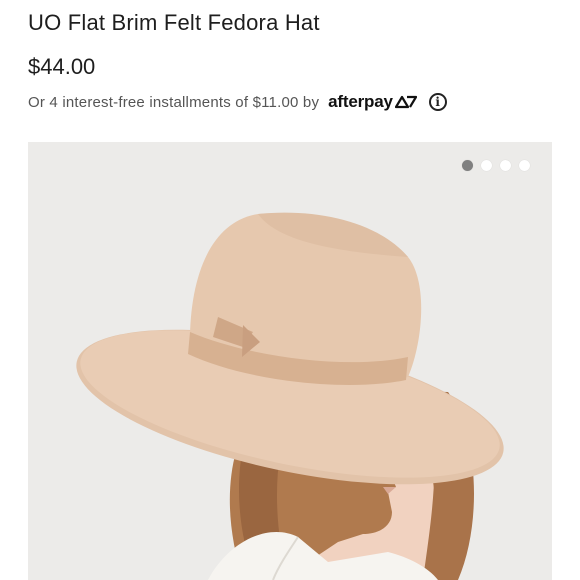 This screenshot has width=580, height=580. Describe the element at coordinates (174, 22) in the screenshot. I see `product-title: UO Flat Brim Felt Fedora Hat` at that location.